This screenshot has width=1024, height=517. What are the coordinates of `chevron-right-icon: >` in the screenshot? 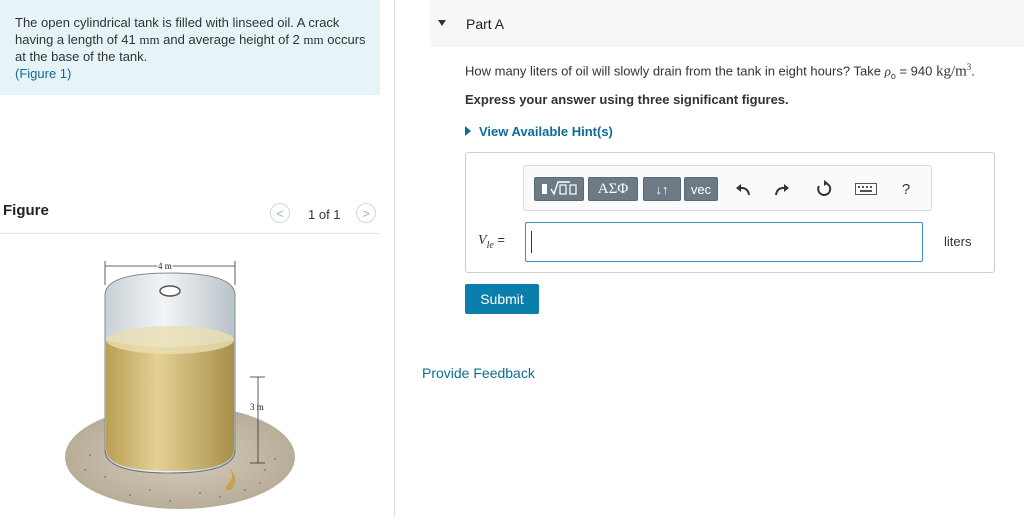 It's located at (366, 213).